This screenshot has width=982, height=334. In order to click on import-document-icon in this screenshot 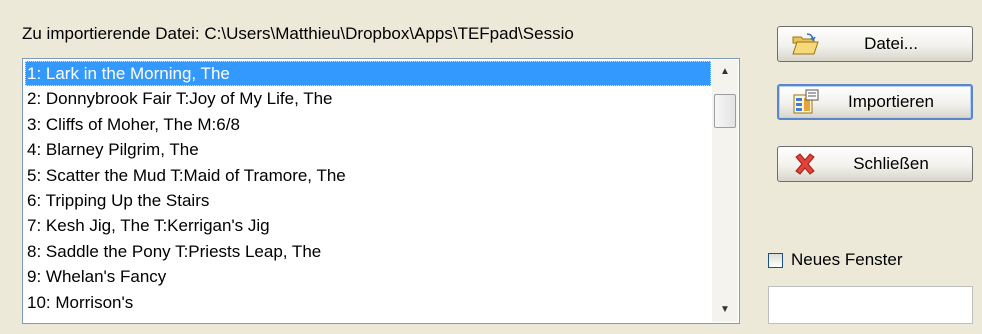, I will do `click(806, 102)`.